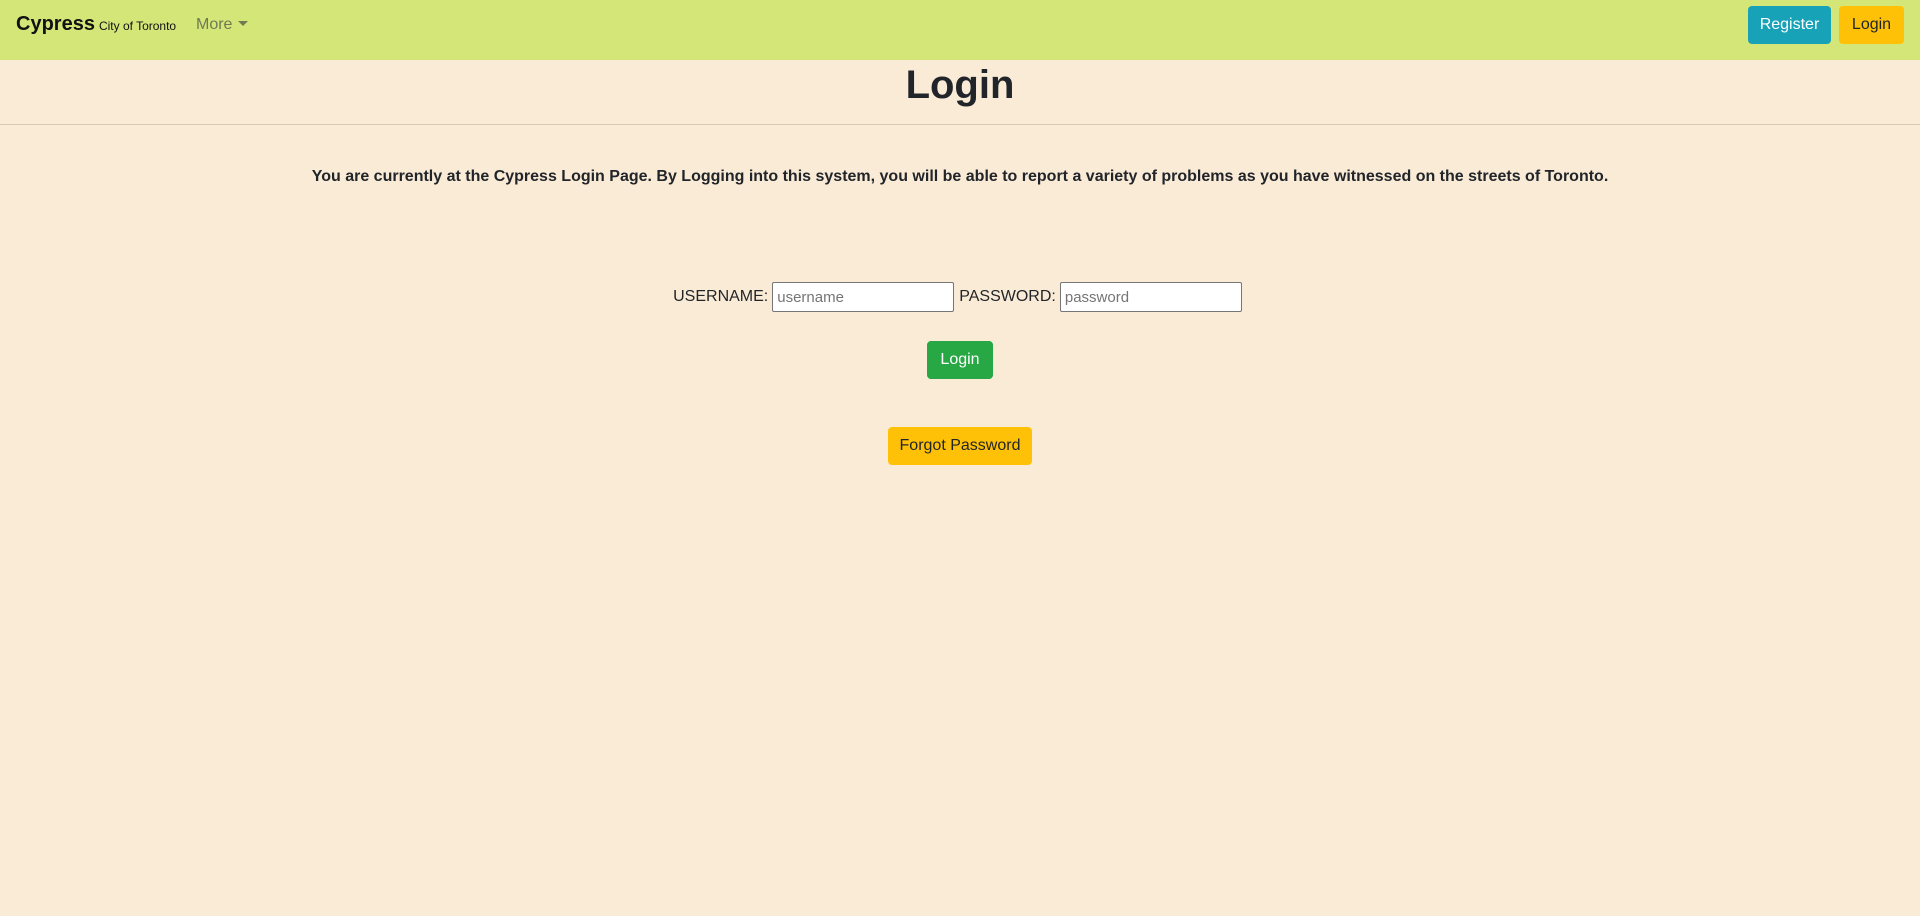 The width and height of the screenshot is (1920, 916). I want to click on password-input, so click(1150, 297).